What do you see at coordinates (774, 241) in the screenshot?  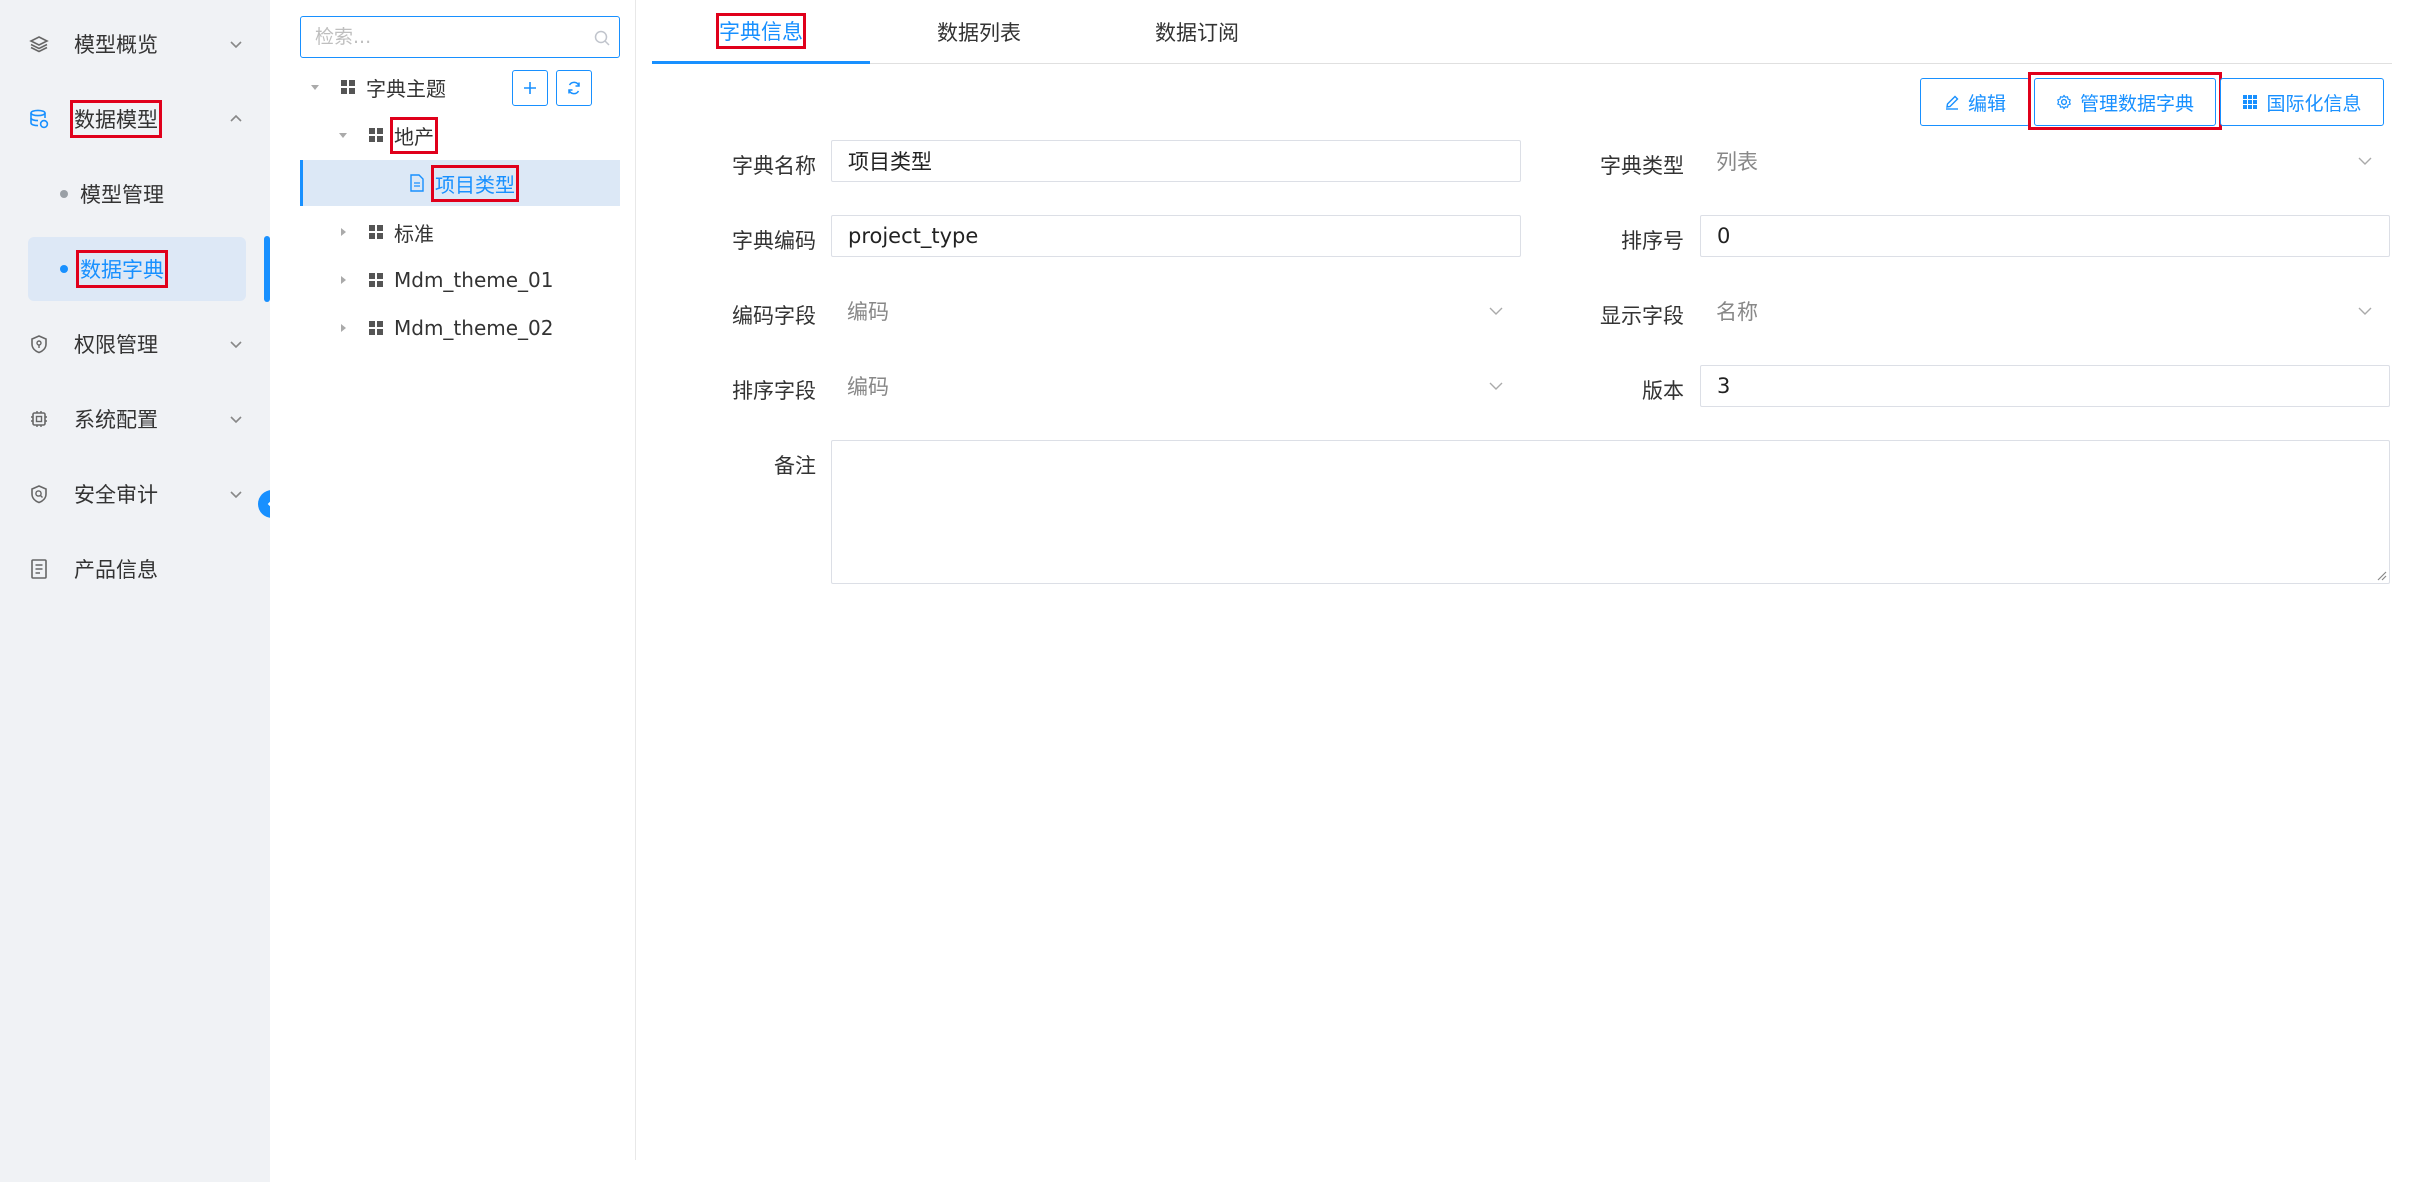 I see `dict-code-label: 字典编码` at bounding box center [774, 241].